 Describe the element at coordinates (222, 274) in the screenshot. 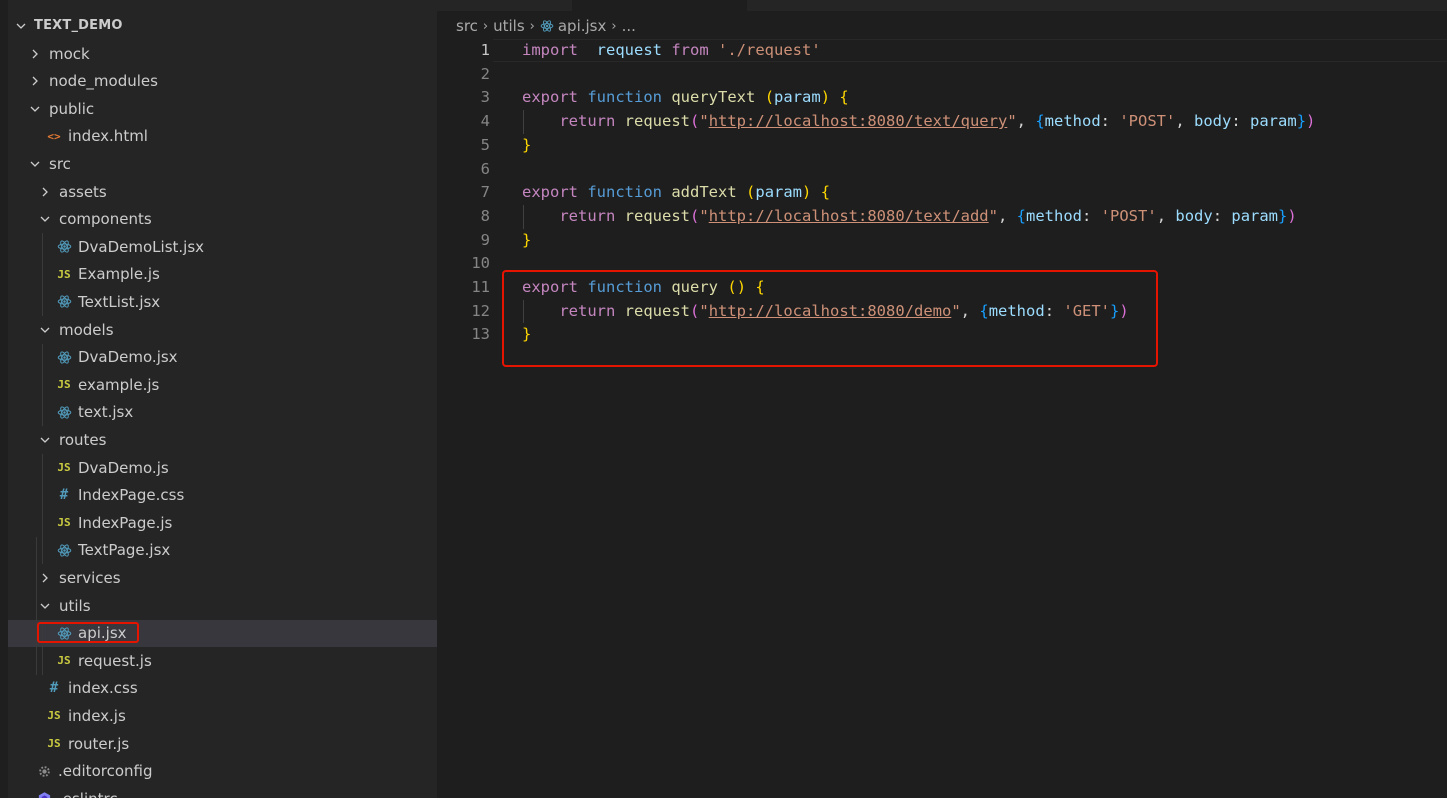

I see `tree-file: JS Example.js` at that location.